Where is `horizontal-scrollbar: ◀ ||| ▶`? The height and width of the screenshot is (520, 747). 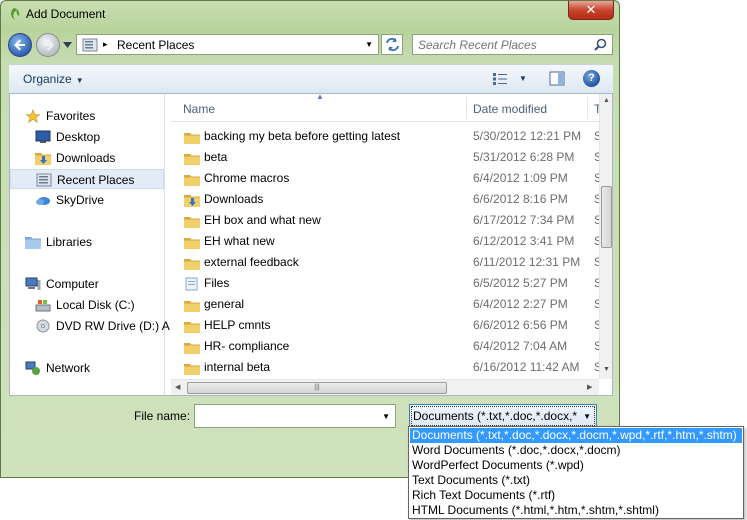
horizontal-scrollbar: ◀ ||| ▶ is located at coordinates (385, 387).